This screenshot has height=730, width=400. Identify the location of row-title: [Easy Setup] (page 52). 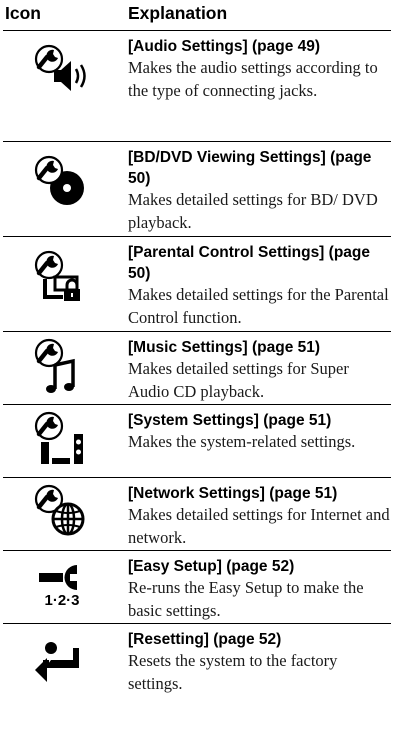
(211, 566).